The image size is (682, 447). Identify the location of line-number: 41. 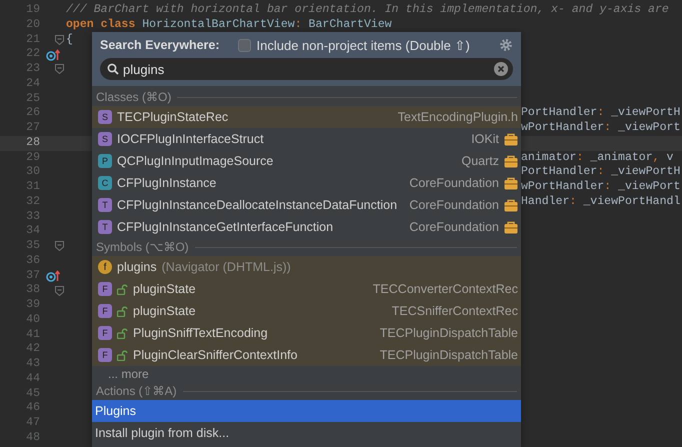
(33, 335).